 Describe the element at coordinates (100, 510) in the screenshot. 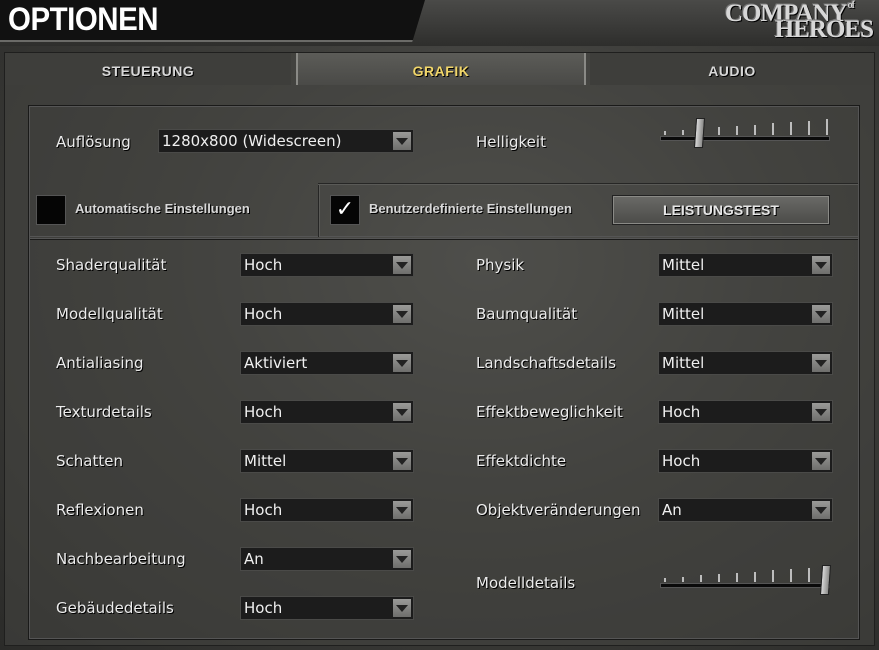

I see `left-label: Reflexionen` at that location.